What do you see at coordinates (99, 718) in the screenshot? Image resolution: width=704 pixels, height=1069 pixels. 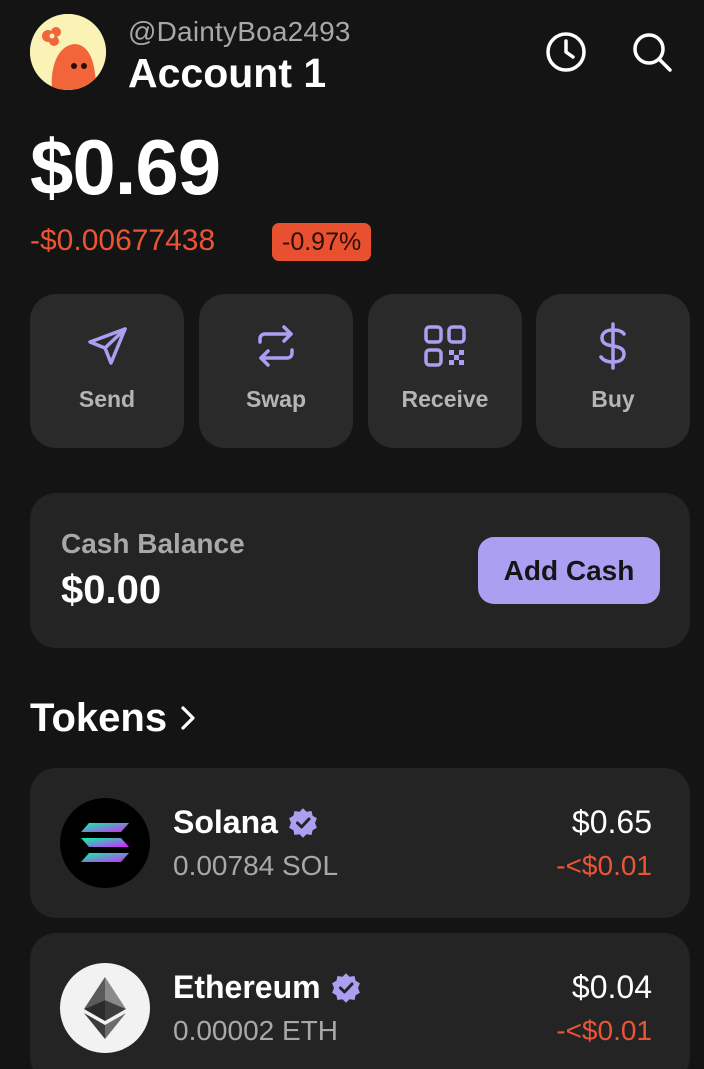 I see `tokens-title: Tokens` at bounding box center [99, 718].